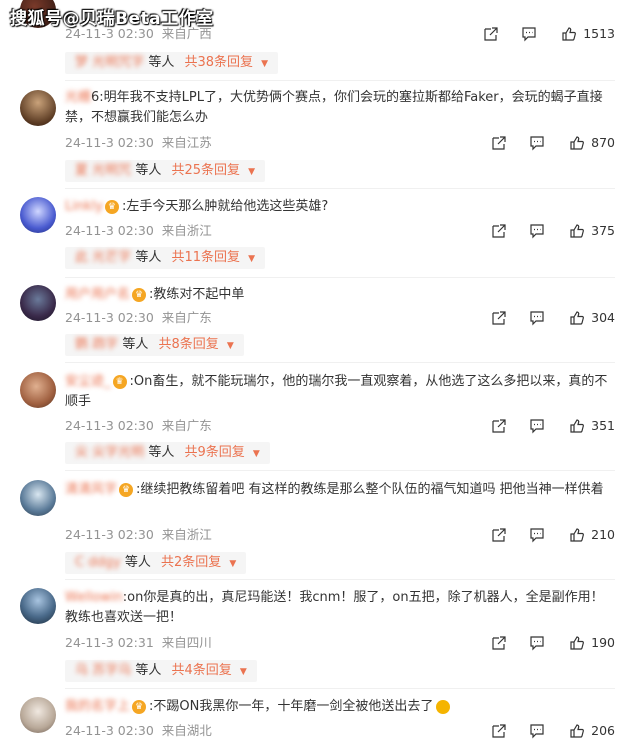  Describe the element at coordinates (218, 62) in the screenshot. I see `reply-count: 共38条回复` at that location.